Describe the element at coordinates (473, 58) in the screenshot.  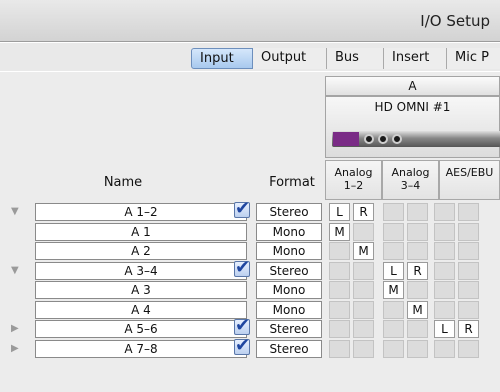
I see `tab-mic-preamp: Mic P` at that location.